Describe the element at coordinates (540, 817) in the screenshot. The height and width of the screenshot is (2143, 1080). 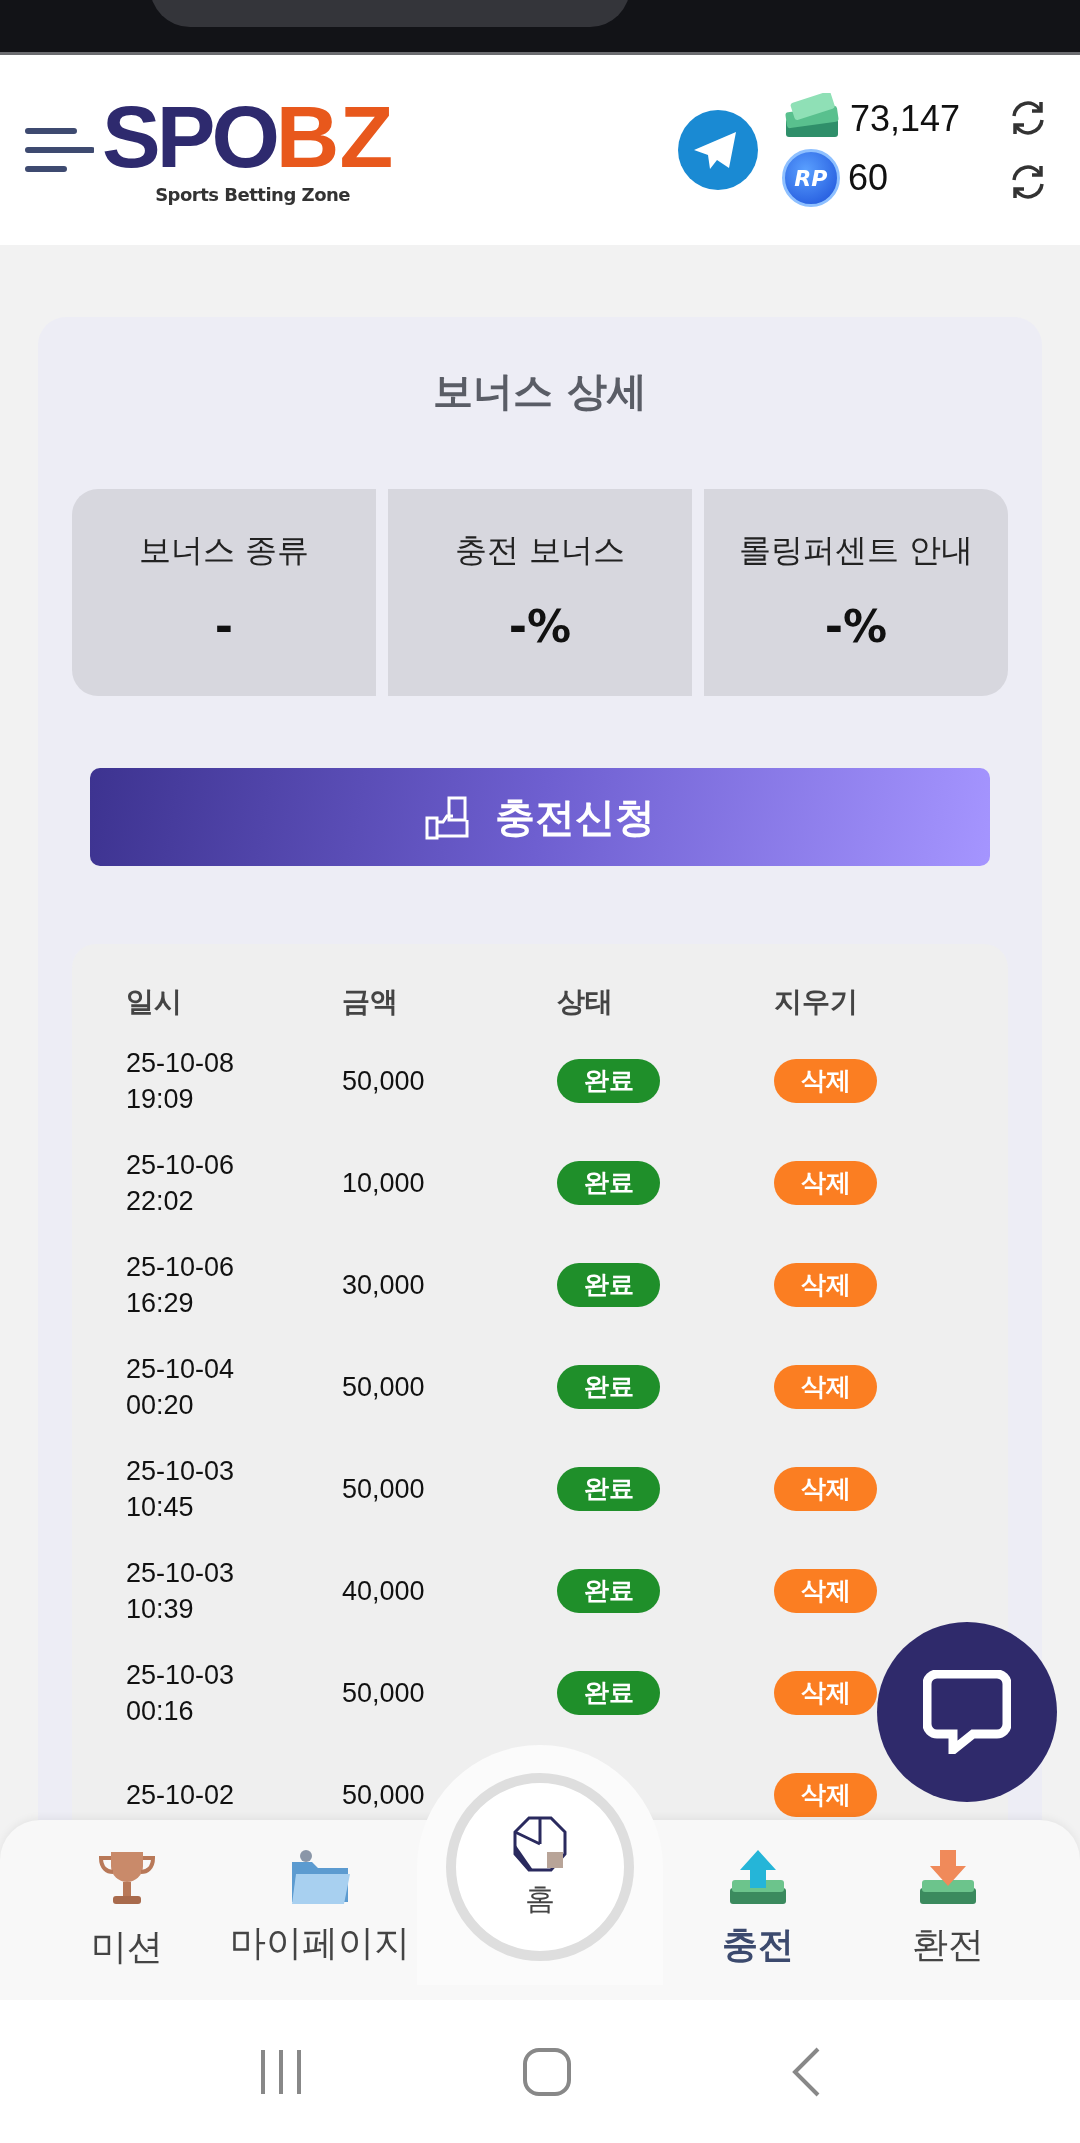
I see `deposit-request-button: 충전신청` at that location.